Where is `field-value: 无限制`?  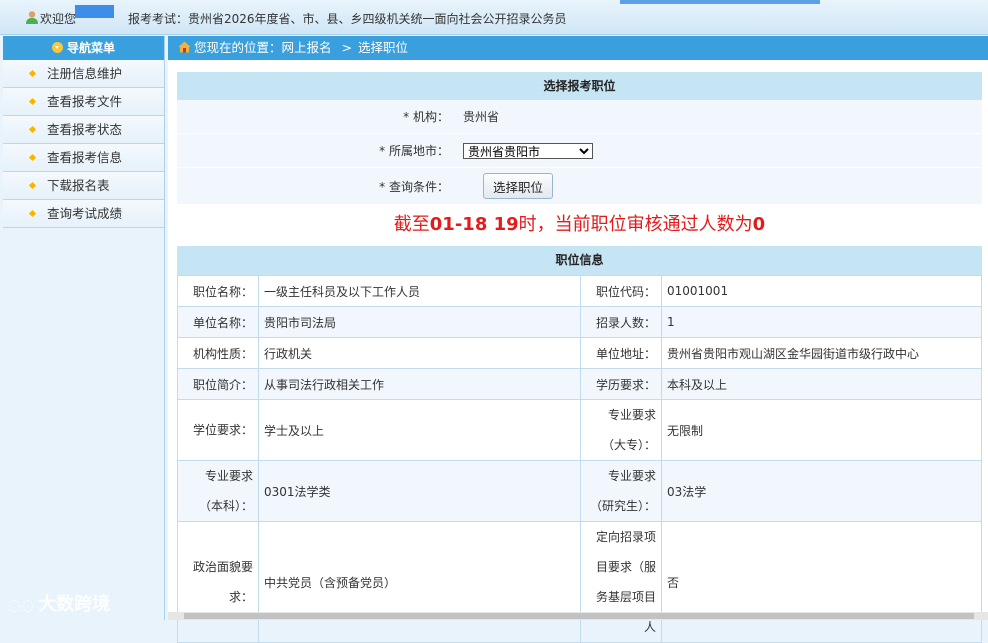
field-value: 无限制 is located at coordinates (821, 430).